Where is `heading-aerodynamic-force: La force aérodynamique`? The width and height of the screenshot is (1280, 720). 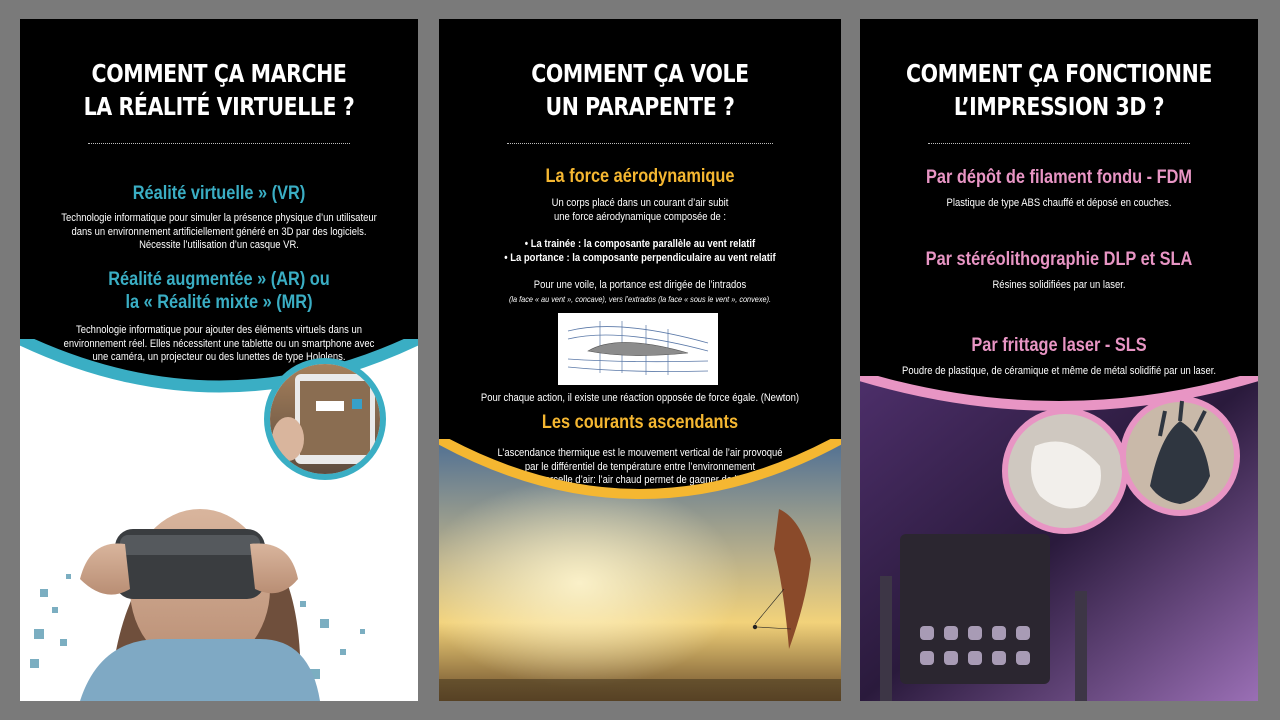 heading-aerodynamic-force: La force aérodynamique is located at coordinates (640, 176).